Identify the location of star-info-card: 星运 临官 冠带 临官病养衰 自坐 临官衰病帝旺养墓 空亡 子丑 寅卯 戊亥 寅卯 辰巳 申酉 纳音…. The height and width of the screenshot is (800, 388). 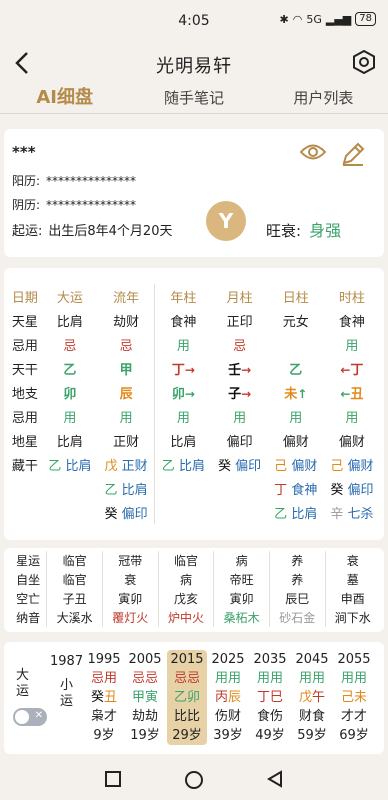
(194, 590).